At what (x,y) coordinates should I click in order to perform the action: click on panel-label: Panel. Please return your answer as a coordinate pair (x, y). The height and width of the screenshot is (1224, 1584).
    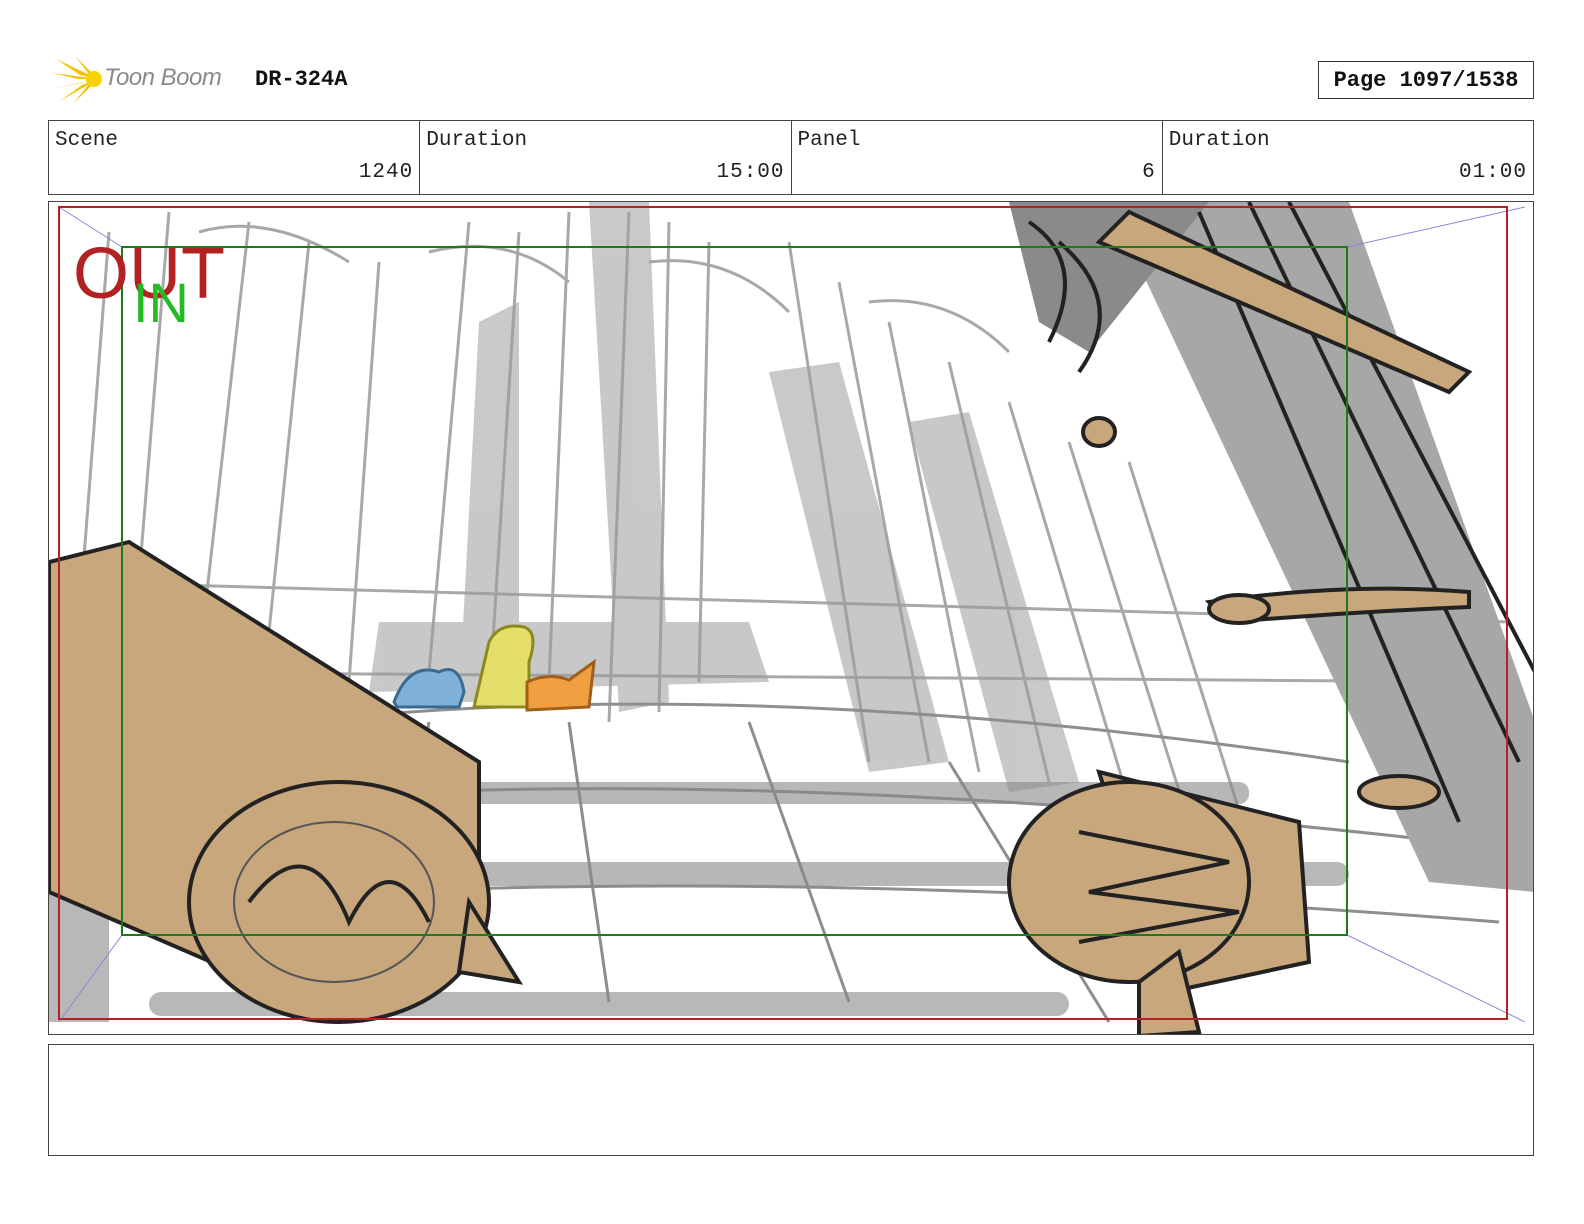
    Looking at the image, I should click on (829, 140).